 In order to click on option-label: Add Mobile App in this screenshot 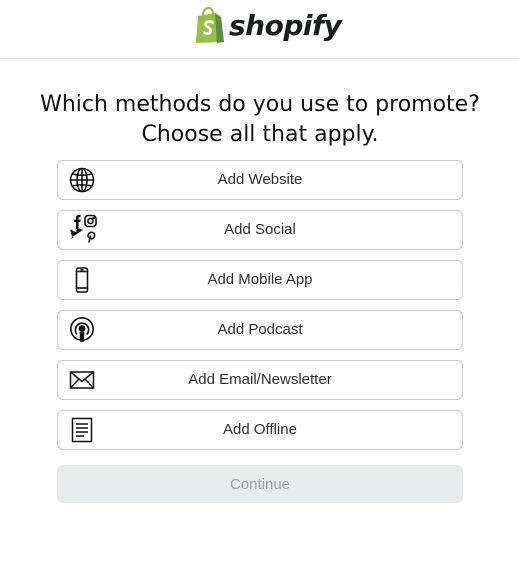, I will do `click(260, 279)`.